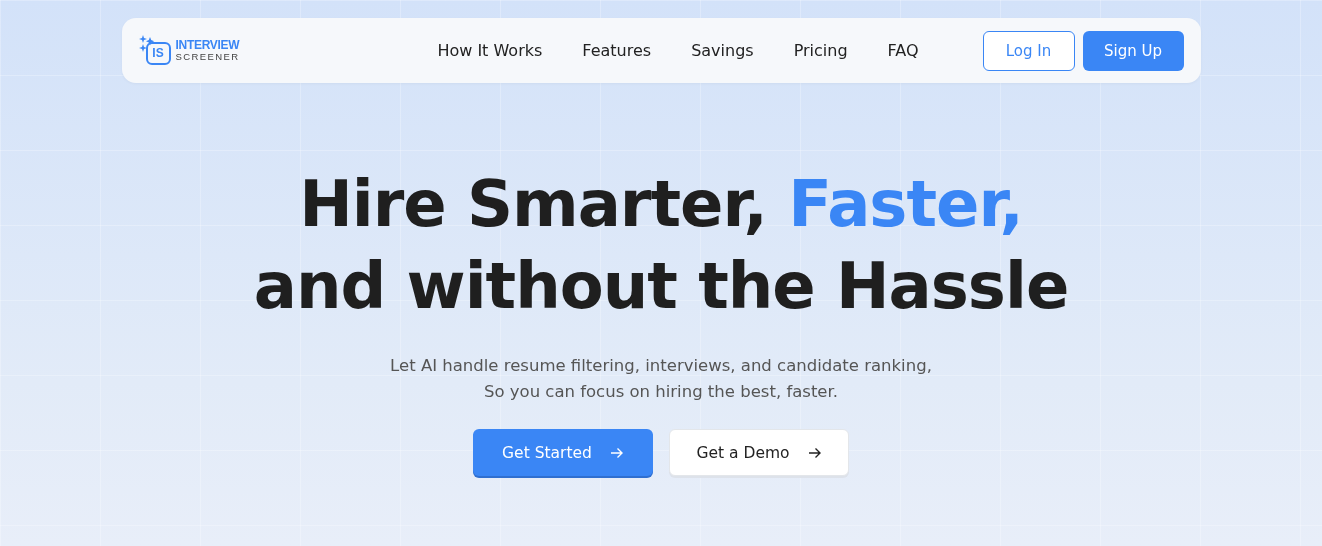 The image size is (1322, 546). What do you see at coordinates (207, 45) in the screenshot?
I see `logo-text: INTERVIEW` at bounding box center [207, 45].